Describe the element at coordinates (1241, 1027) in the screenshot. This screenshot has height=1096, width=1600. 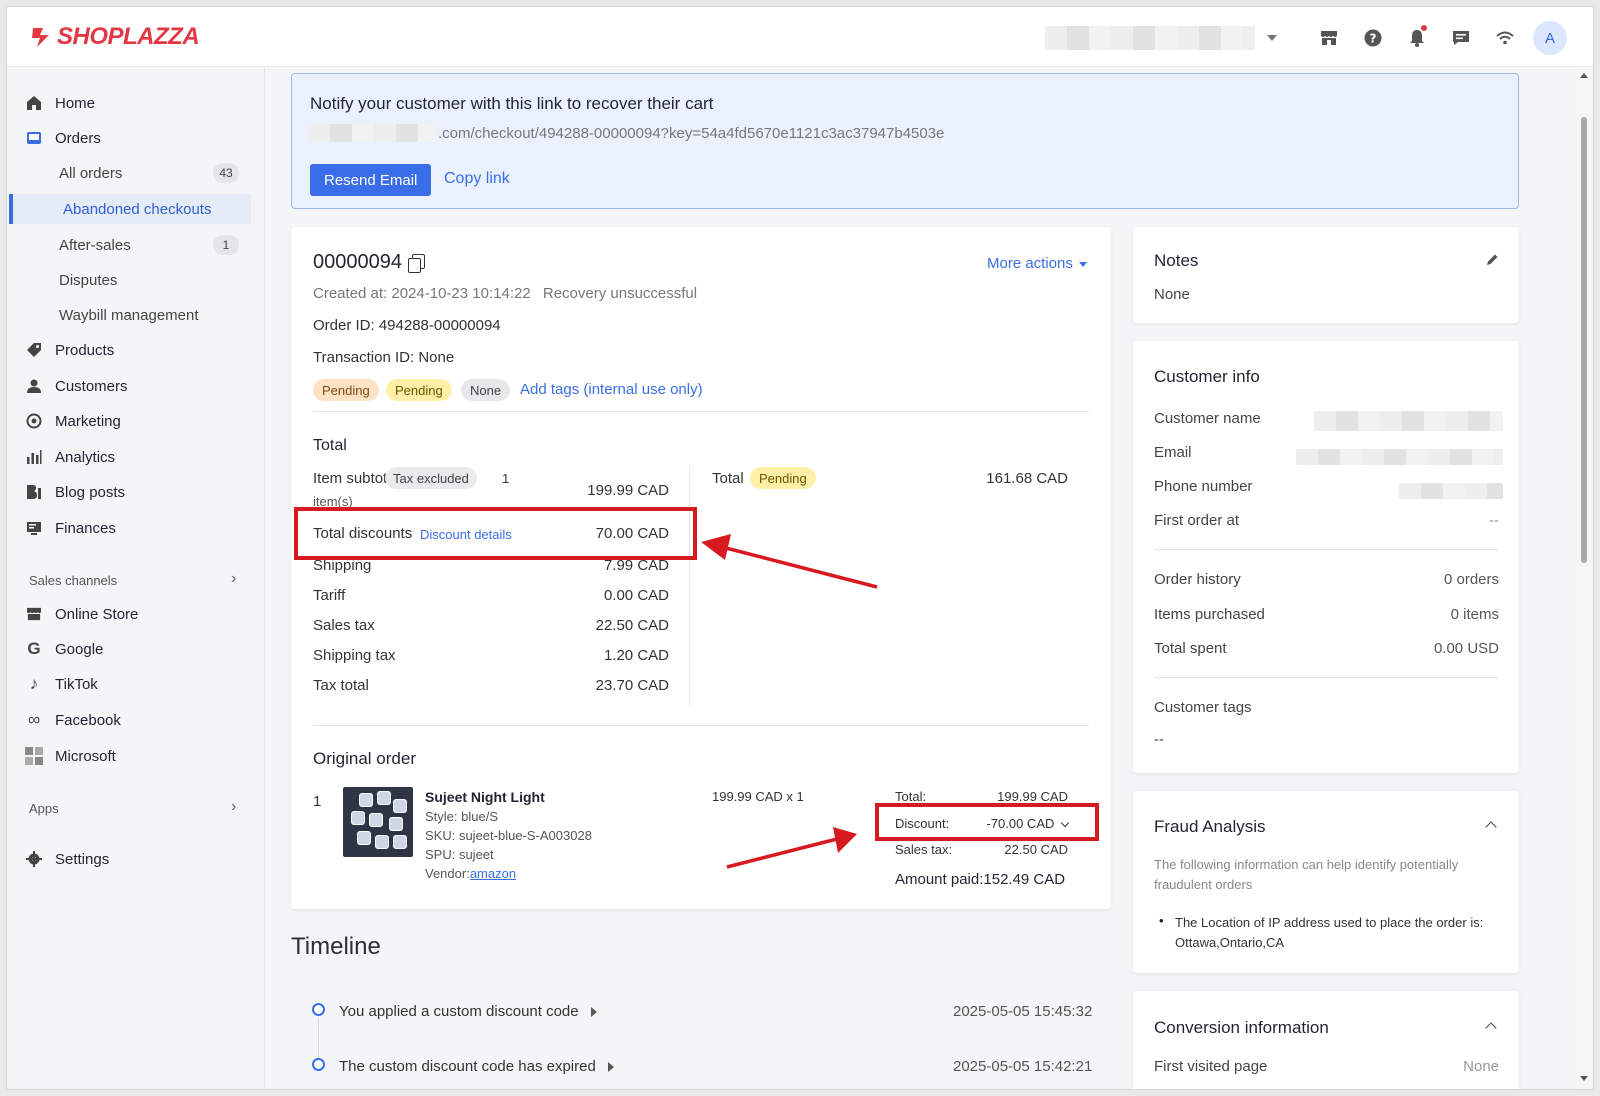
I see `conversion-title: Conversion information` at that location.